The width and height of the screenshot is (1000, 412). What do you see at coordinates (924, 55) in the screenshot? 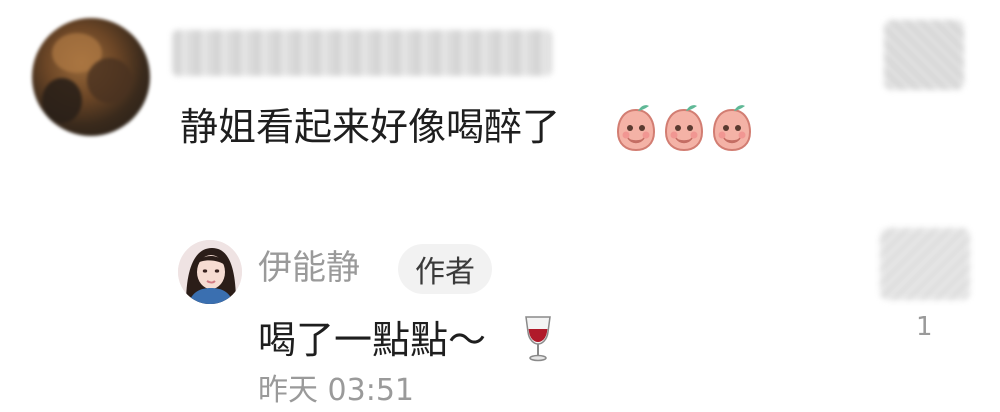
I see `comment-like-button-blurred` at bounding box center [924, 55].